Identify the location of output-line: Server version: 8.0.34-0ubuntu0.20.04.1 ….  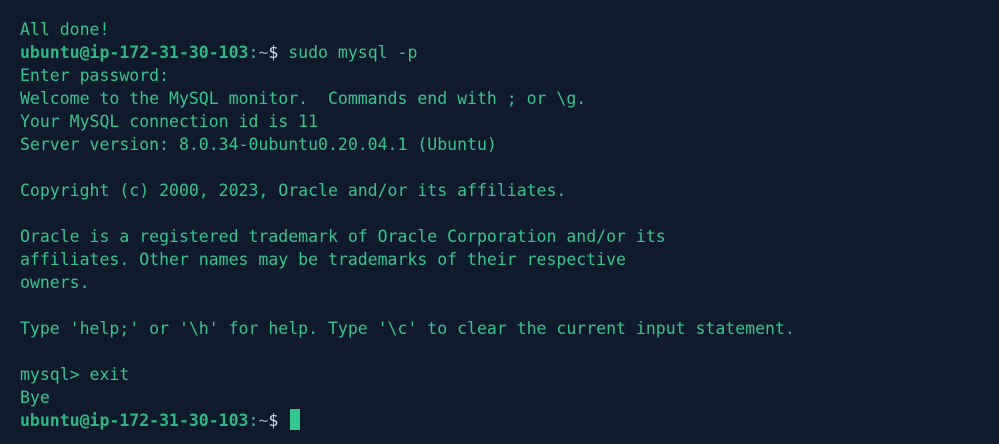
(258, 144).